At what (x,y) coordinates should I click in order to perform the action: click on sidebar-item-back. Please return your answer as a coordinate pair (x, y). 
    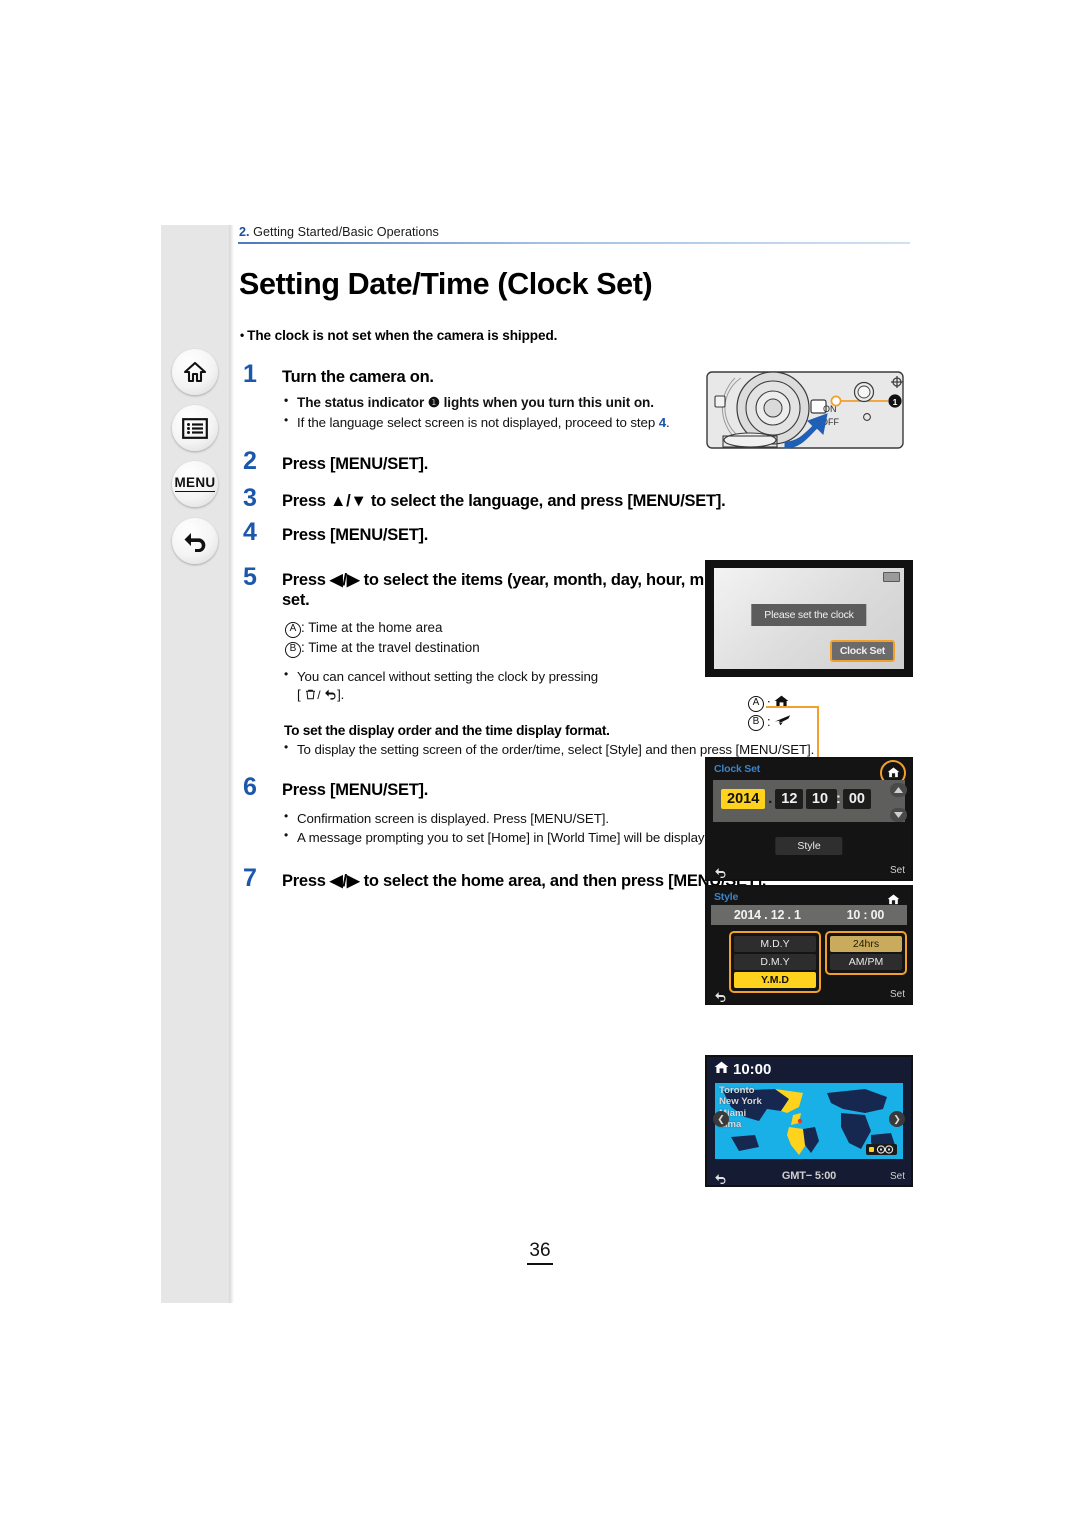
    Looking at the image, I should click on (195, 541).